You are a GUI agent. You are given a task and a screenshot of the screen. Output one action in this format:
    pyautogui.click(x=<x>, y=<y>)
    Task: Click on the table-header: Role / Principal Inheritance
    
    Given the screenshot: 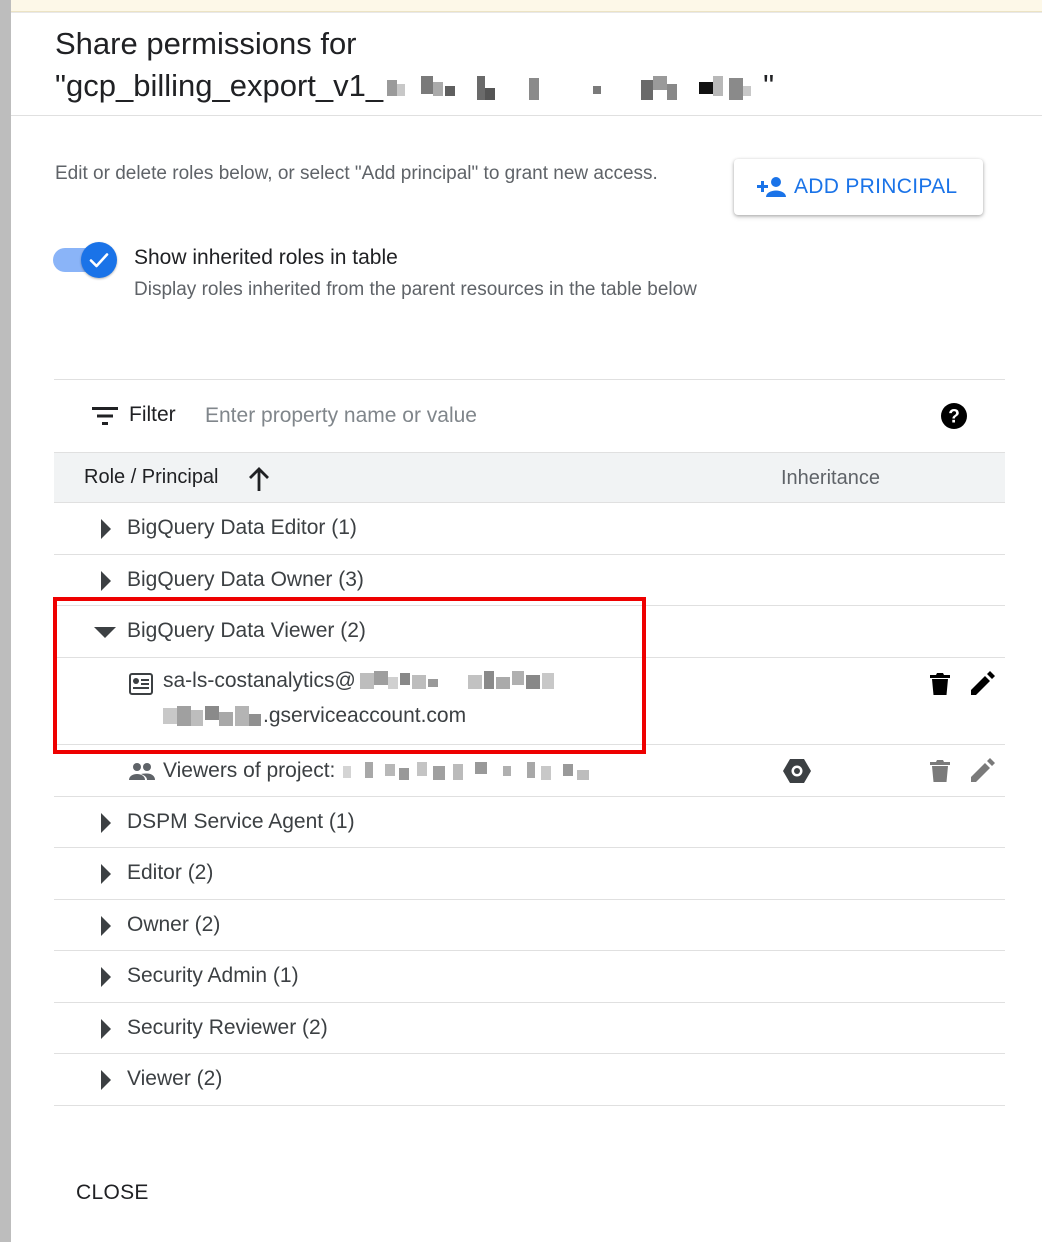 What is the action you would take?
    pyautogui.click(x=529, y=477)
    